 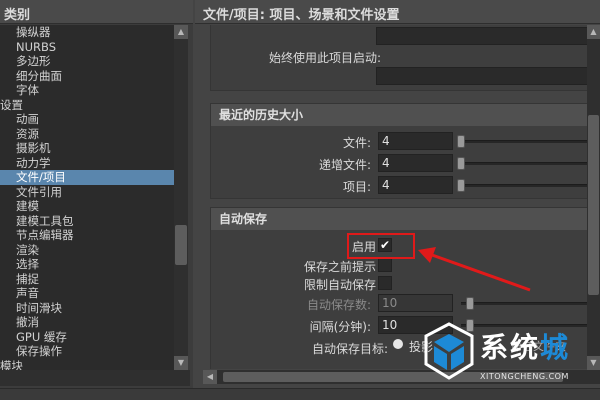 I want to click on history-label: 文件:, so click(x=356, y=143).